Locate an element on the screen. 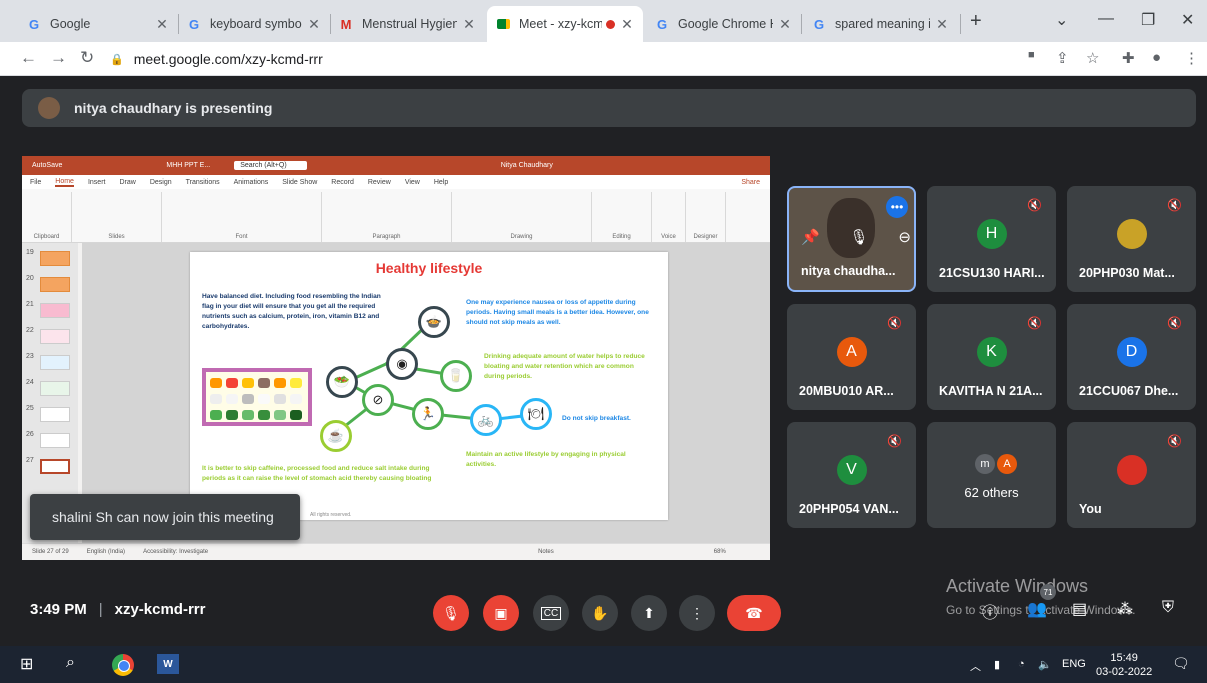 This screenshot has height=683, width=1207. profile-avatar-icon: ● is located at coordinates (1156, 57).